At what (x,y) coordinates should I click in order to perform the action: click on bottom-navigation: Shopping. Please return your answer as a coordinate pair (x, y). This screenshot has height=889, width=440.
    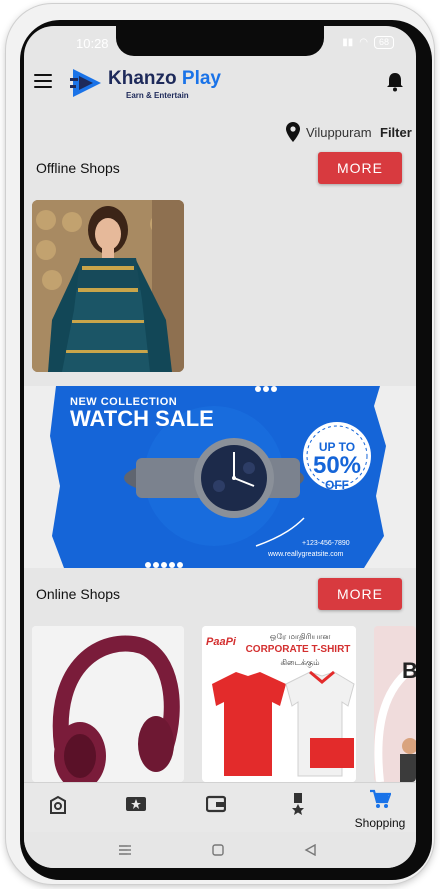
    Looking at the image, I should click on (220, 807).